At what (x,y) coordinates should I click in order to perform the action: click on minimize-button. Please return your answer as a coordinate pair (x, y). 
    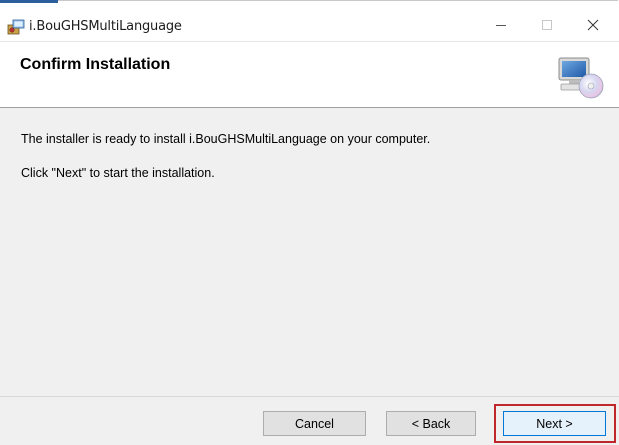
    Looking at the image, I should click on (501, 26).